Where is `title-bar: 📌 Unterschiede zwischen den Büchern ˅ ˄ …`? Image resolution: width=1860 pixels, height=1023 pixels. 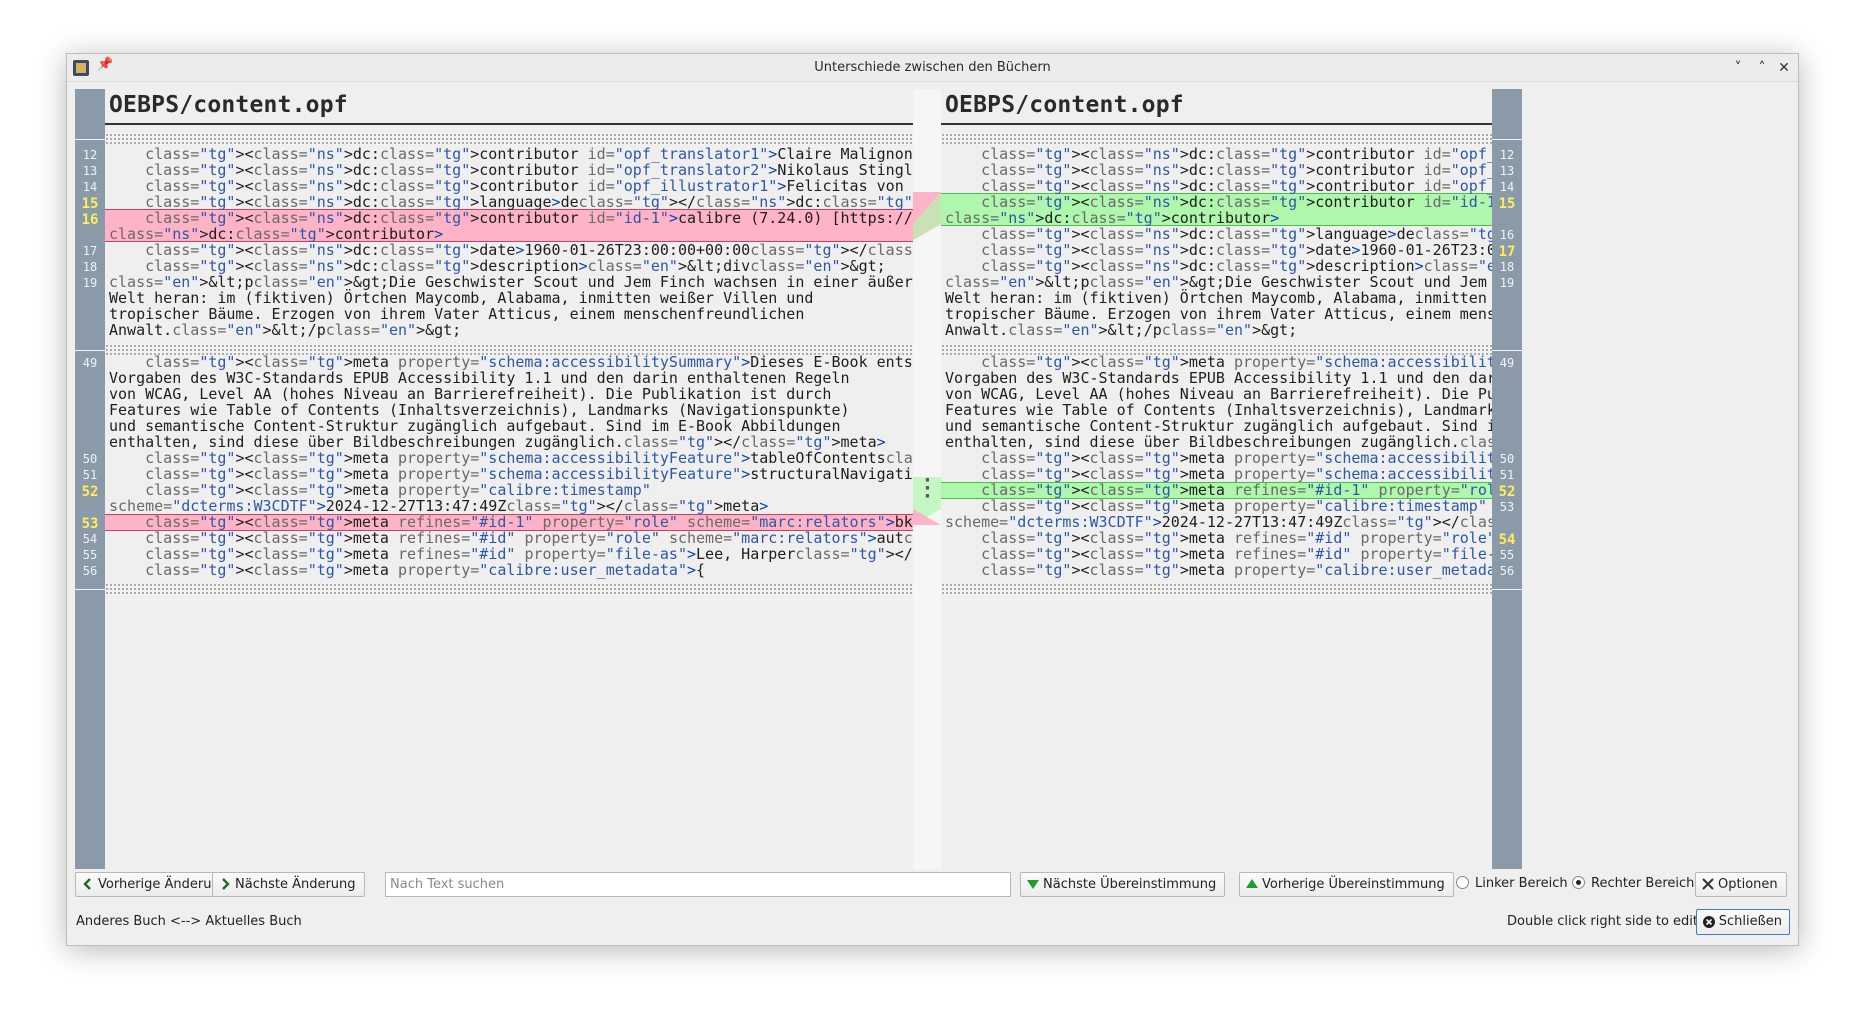
title-bar: 📌 Unterschiede zwischen den Büchern ˅ ˄ … is located at coordinates (932, 68).